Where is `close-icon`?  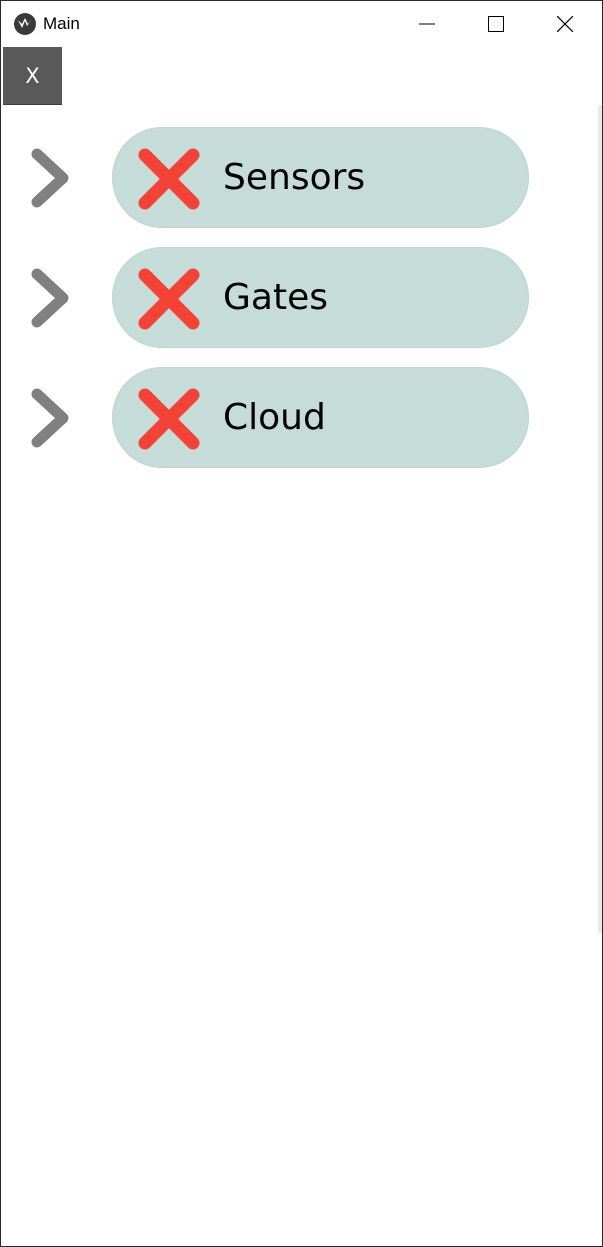
close-icon is located at coordinates (565, 24).